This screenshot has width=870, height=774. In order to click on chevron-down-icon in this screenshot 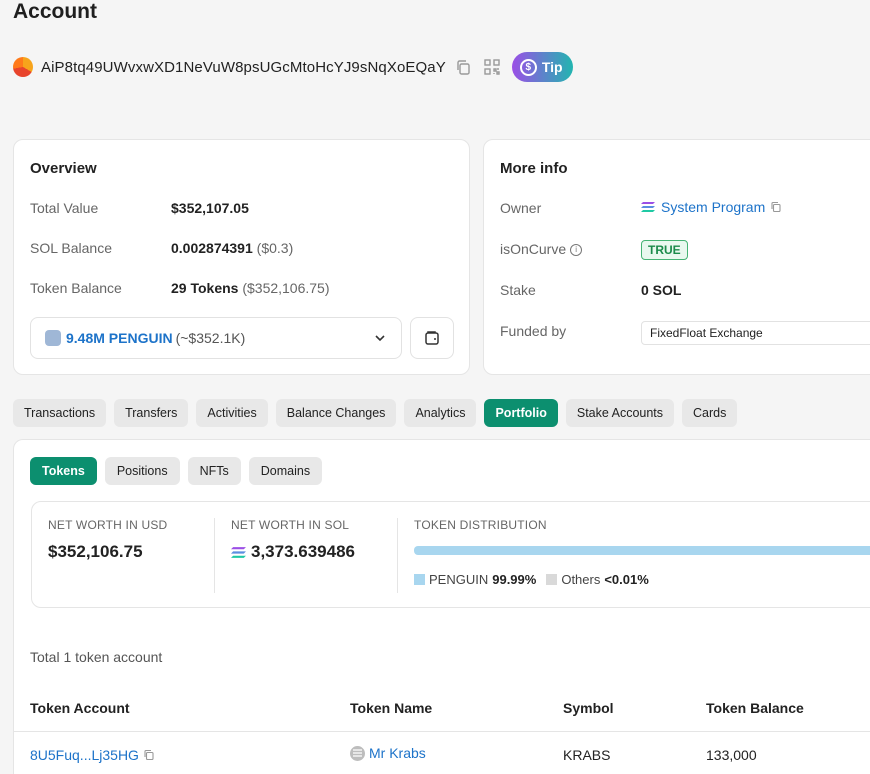, I will do `click(380, 340)`.